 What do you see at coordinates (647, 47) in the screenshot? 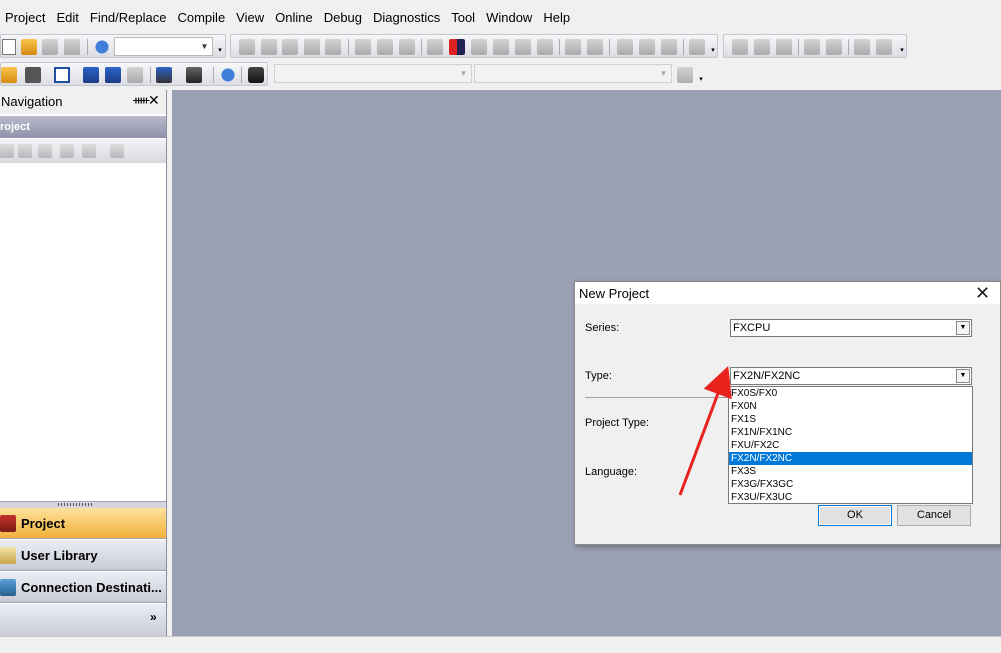
I see `toolbar-icon-m` at bounding box center [647, 47].